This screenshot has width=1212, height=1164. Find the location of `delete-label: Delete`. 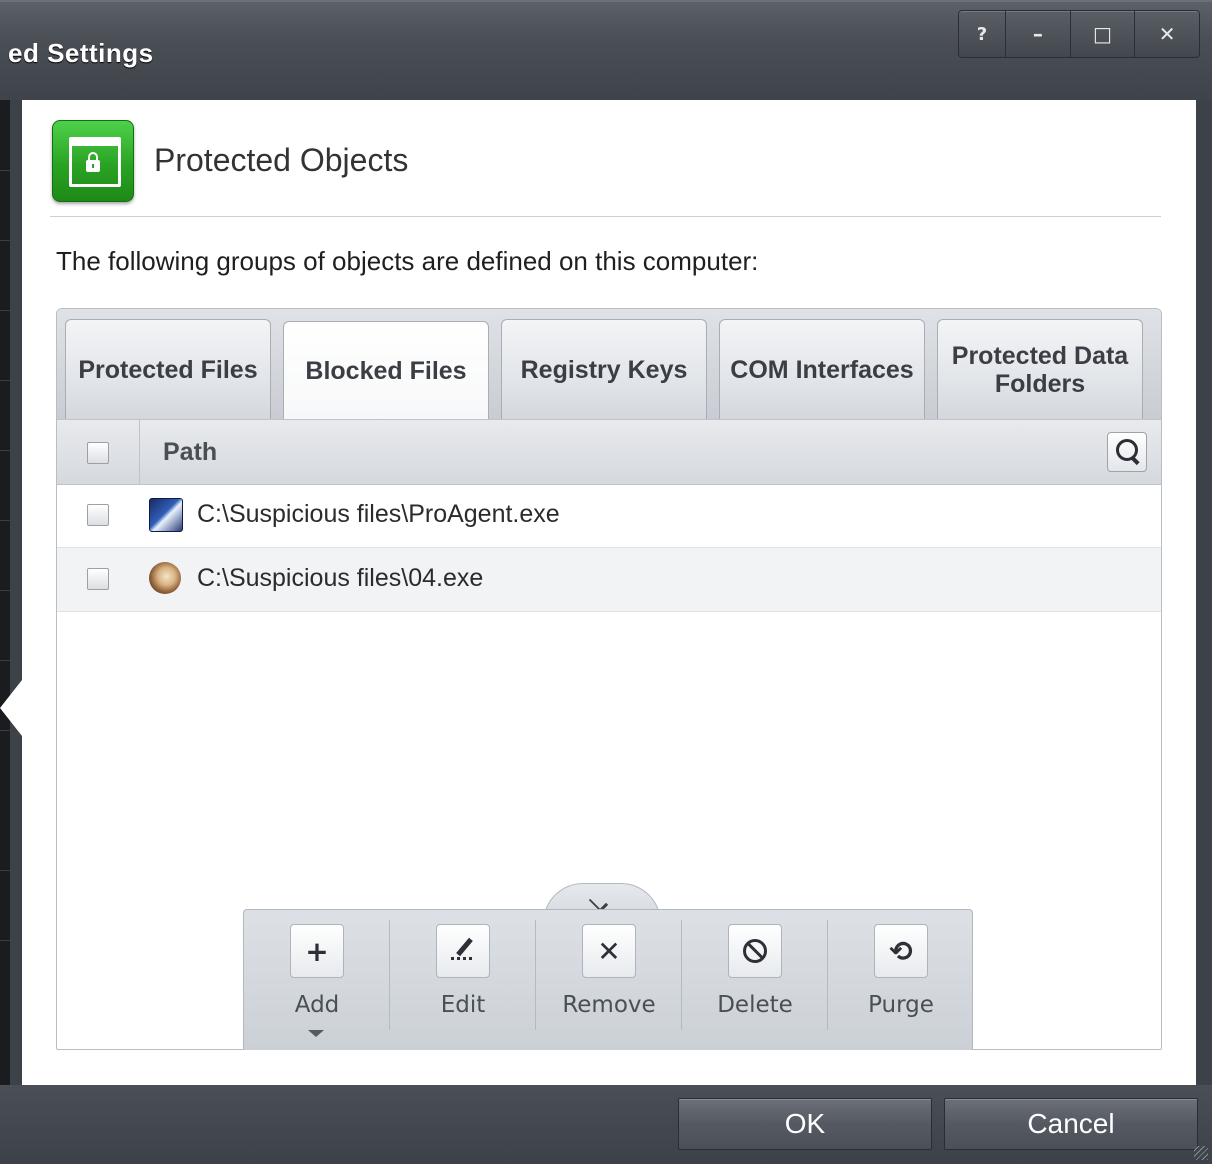

delete-label: Delete is located at coordinates (755, 1005).